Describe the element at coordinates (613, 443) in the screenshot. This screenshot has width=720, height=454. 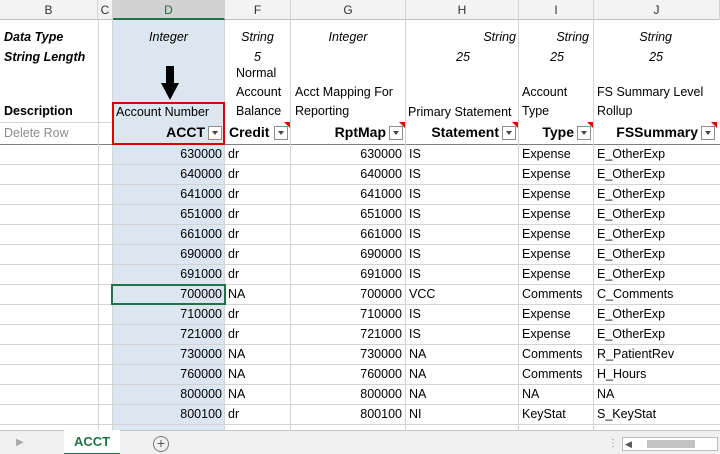
I see `more-options-icon: ⋮` at that location.